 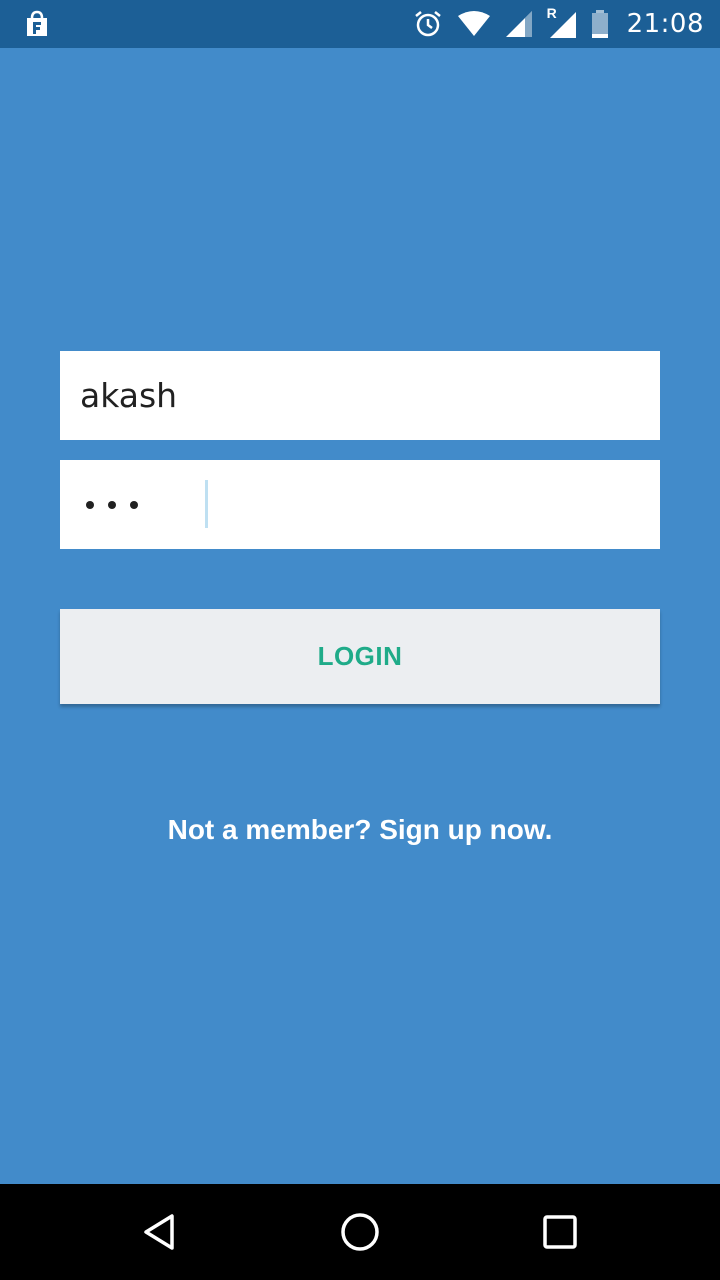 What do you see at coordinates (551, 13) in the screenshot?
I see `roaming-label: R` at bounding box center [551, 13].